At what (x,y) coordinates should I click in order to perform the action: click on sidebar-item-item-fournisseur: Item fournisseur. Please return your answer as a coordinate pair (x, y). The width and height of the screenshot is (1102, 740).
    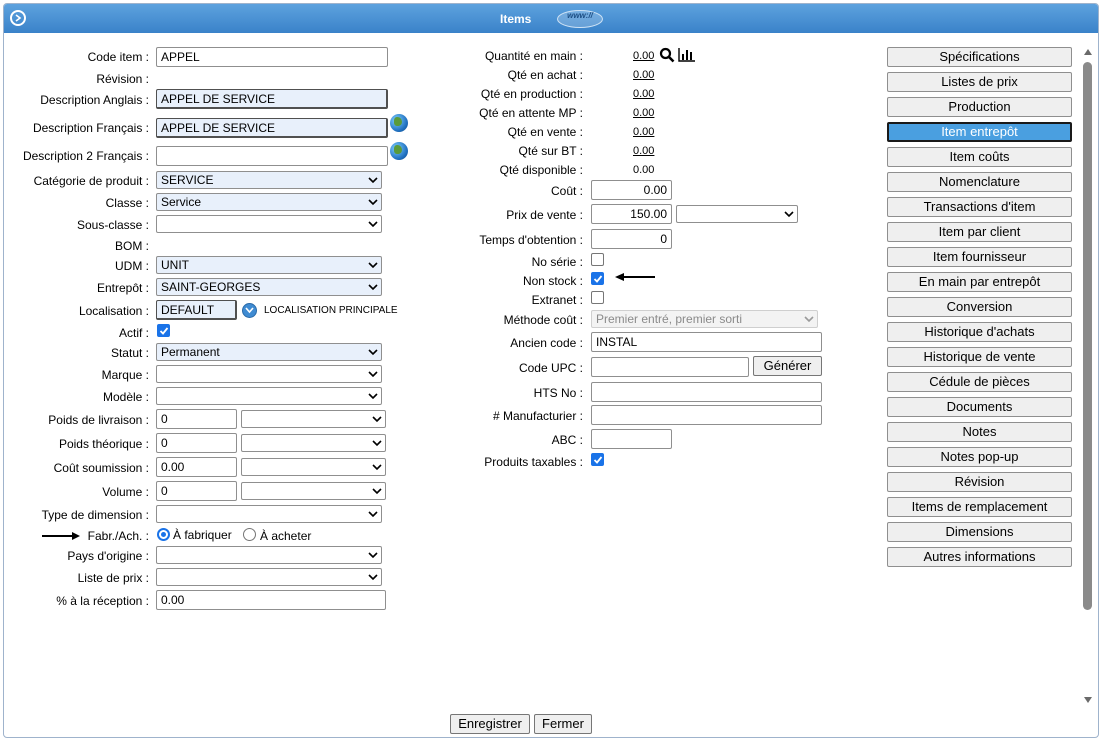
    Looking at the image, I should click on (979, 257).